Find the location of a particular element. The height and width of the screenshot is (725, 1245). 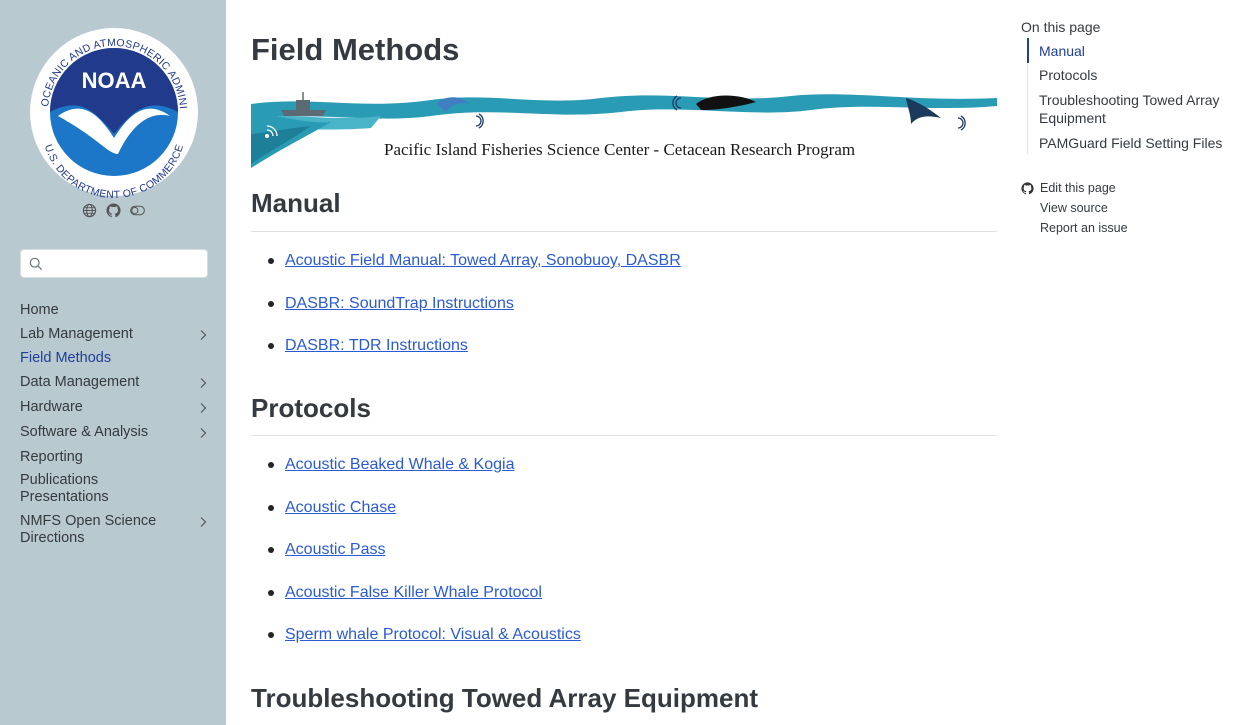

sidebar-item-publications-presentations: Publications Presentations is located at coordinates (116, 489).